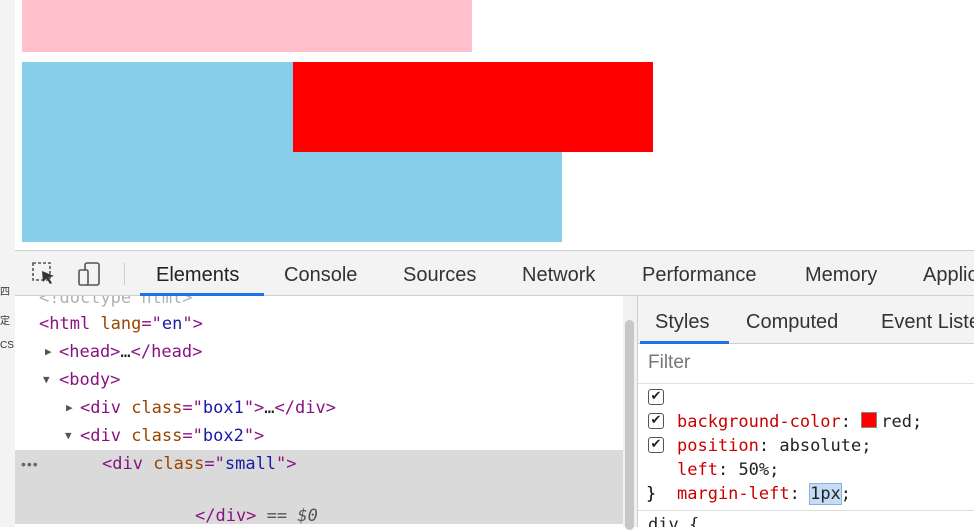 The image size is (974, 530). Describe the element at coordinates (250, 464) in the screenshot. I see `attr-value: small` at that location.